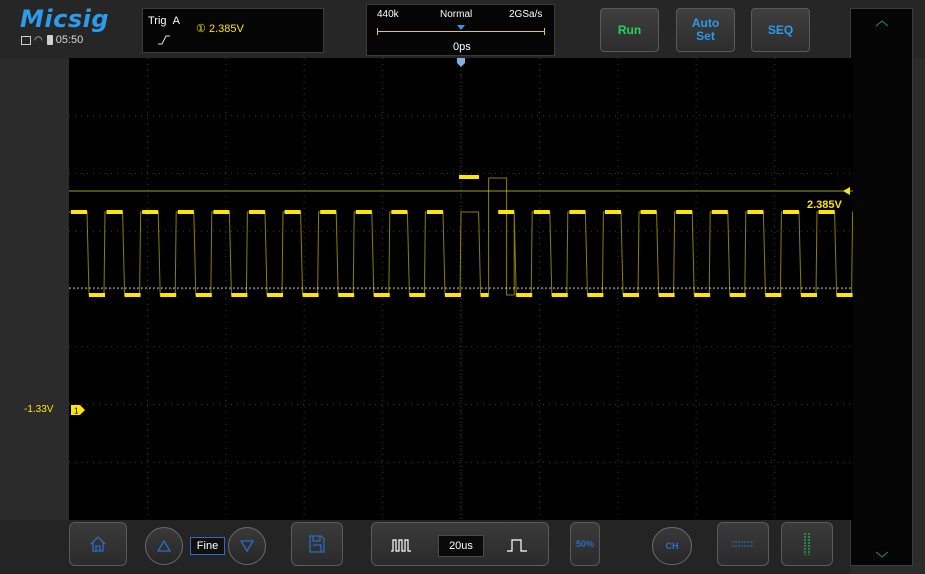 This screenshot has width=925, height=574. I want to click on memory-depth: 440k, so click(388, 14).